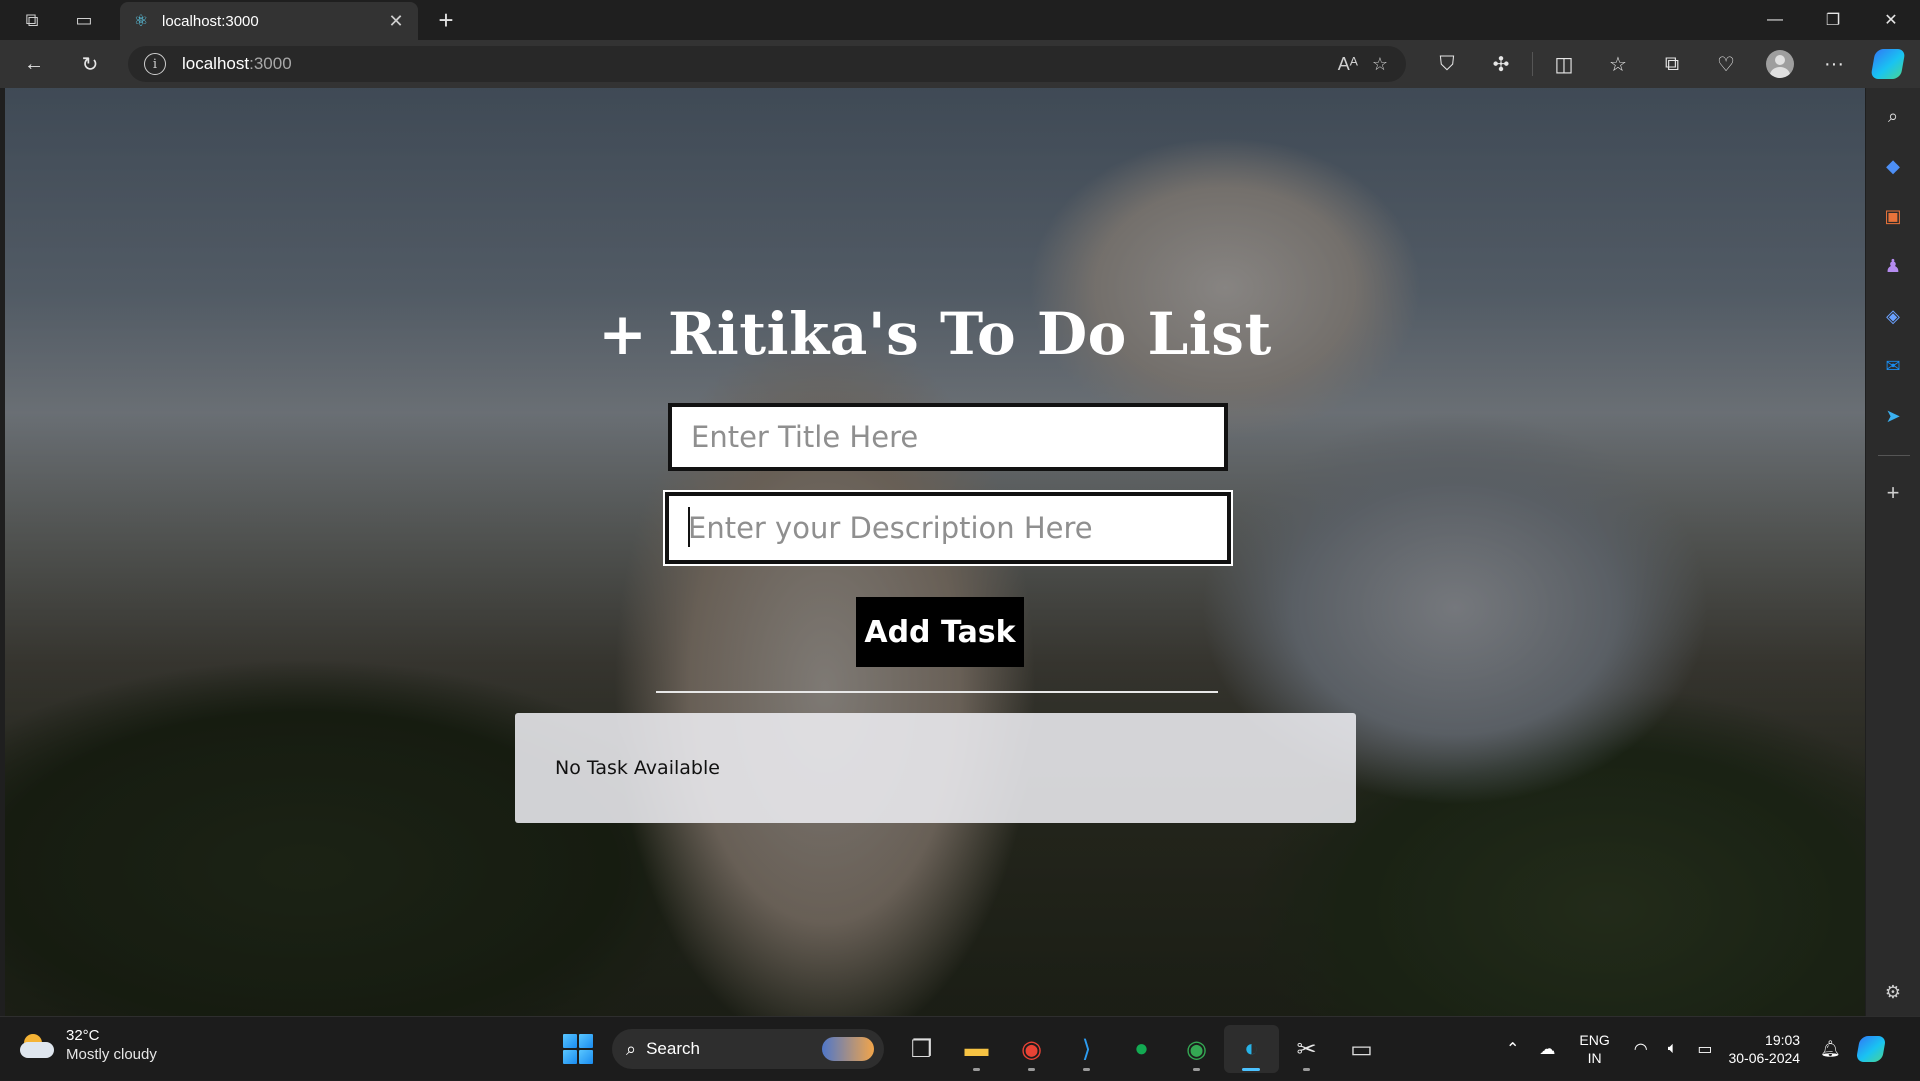 This screenshot has height=1081, width=1920. Describe the element at coordinates (1141, 1049) in the screenshot. I see `mongodb-compass-icon: ●` at that location.